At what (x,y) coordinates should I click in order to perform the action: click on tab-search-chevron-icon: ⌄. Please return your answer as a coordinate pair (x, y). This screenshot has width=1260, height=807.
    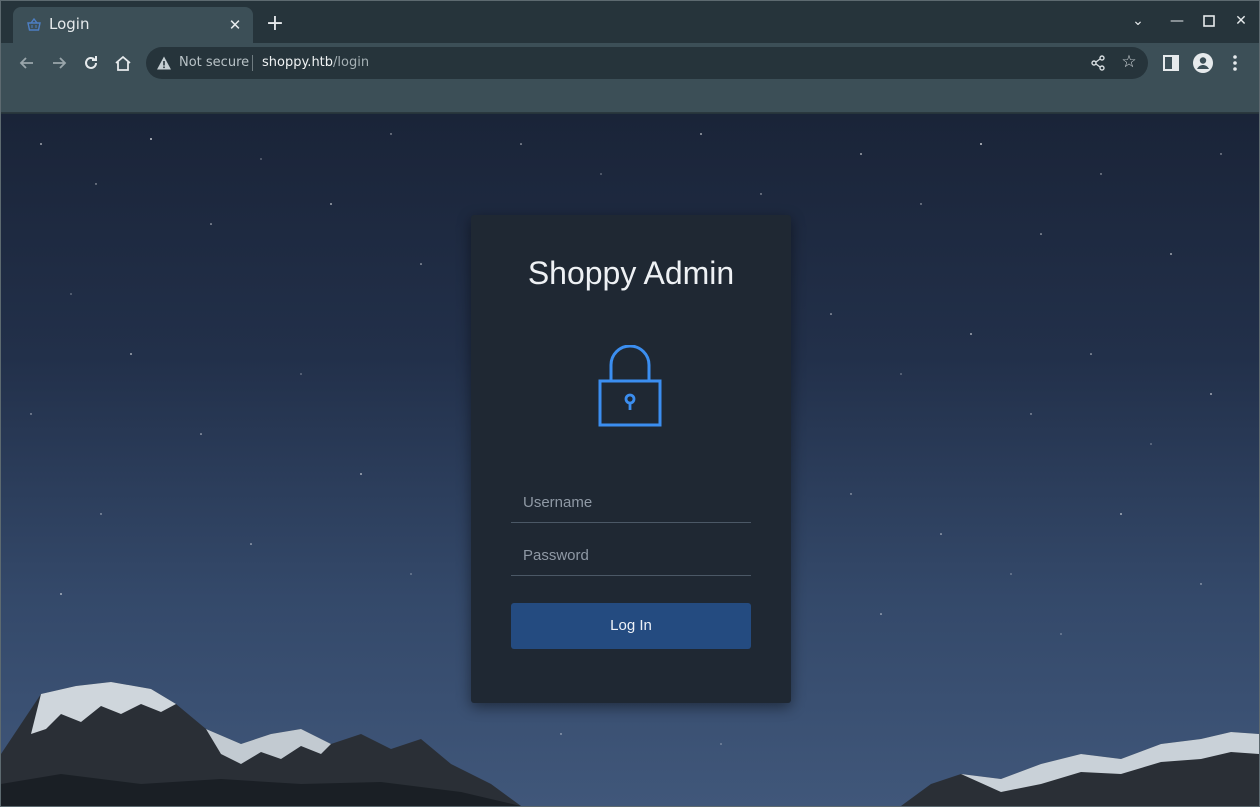
    Looking at the image, I should click on (1138, 21).